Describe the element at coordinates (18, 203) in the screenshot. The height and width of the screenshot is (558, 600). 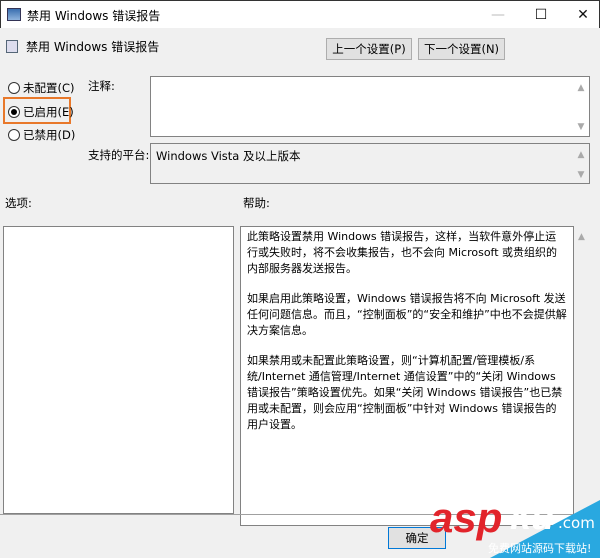
I see `options-label: 选项:` at that location.